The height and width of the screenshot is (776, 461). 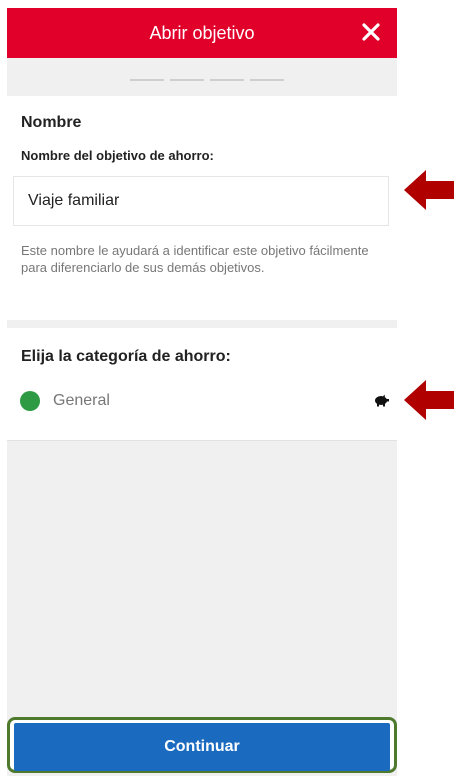 I want to click on piggy-bank-icon, so click(x=381, y=403).